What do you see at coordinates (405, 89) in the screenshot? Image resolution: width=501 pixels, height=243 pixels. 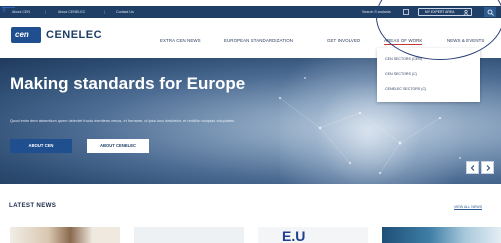 I see `dropdown-item-cenelec-sectors: CENELEC SECTORS (C)` at bounding box center [405, 89].